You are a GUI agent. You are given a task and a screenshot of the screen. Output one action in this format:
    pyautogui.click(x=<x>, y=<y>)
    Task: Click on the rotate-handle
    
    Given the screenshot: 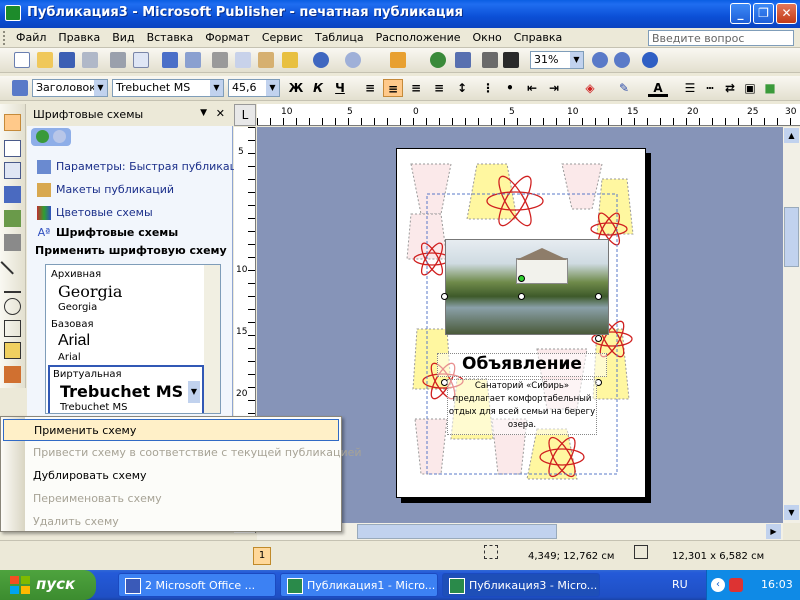 What is the action you would take?
    pyautogui.click(x=521, y=278)
    